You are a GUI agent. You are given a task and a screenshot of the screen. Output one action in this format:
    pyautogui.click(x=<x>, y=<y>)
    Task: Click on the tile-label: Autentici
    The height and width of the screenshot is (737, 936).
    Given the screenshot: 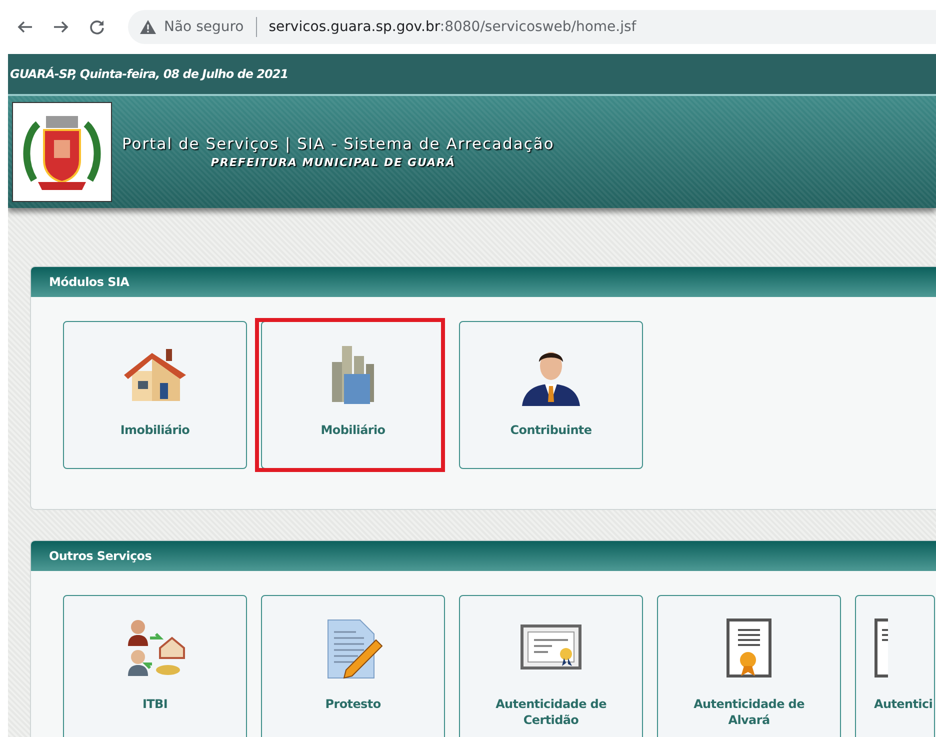 What is the action you would take?
    pyautogui.click(x=903, y=704)
    